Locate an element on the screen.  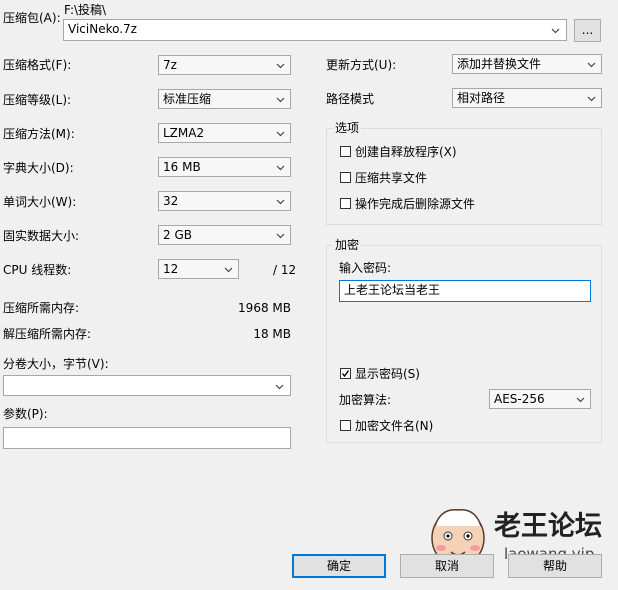
help-button: 帮助 is located at coordinates (555, 566).